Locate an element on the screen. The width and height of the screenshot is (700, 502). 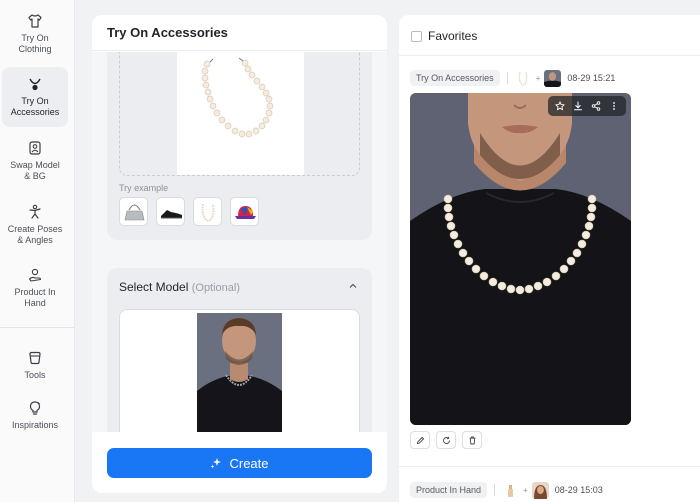
select-model-card: Select Model (Optional) is located at coordinates (239, 350).